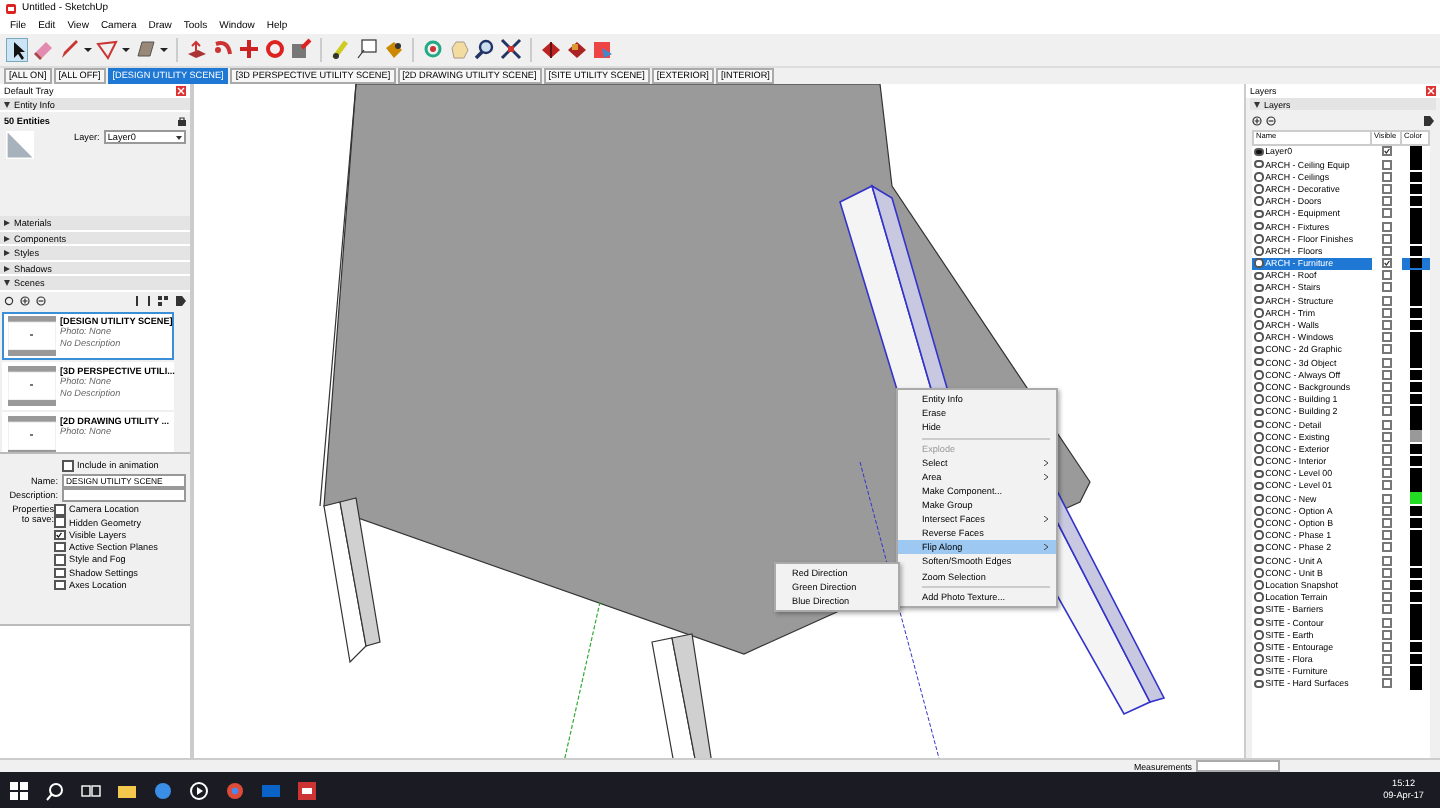 The image size is (1440, 808). Describe the element at coordinates (1238, 766) in the screenshot. I see `measurements-field` at that location.